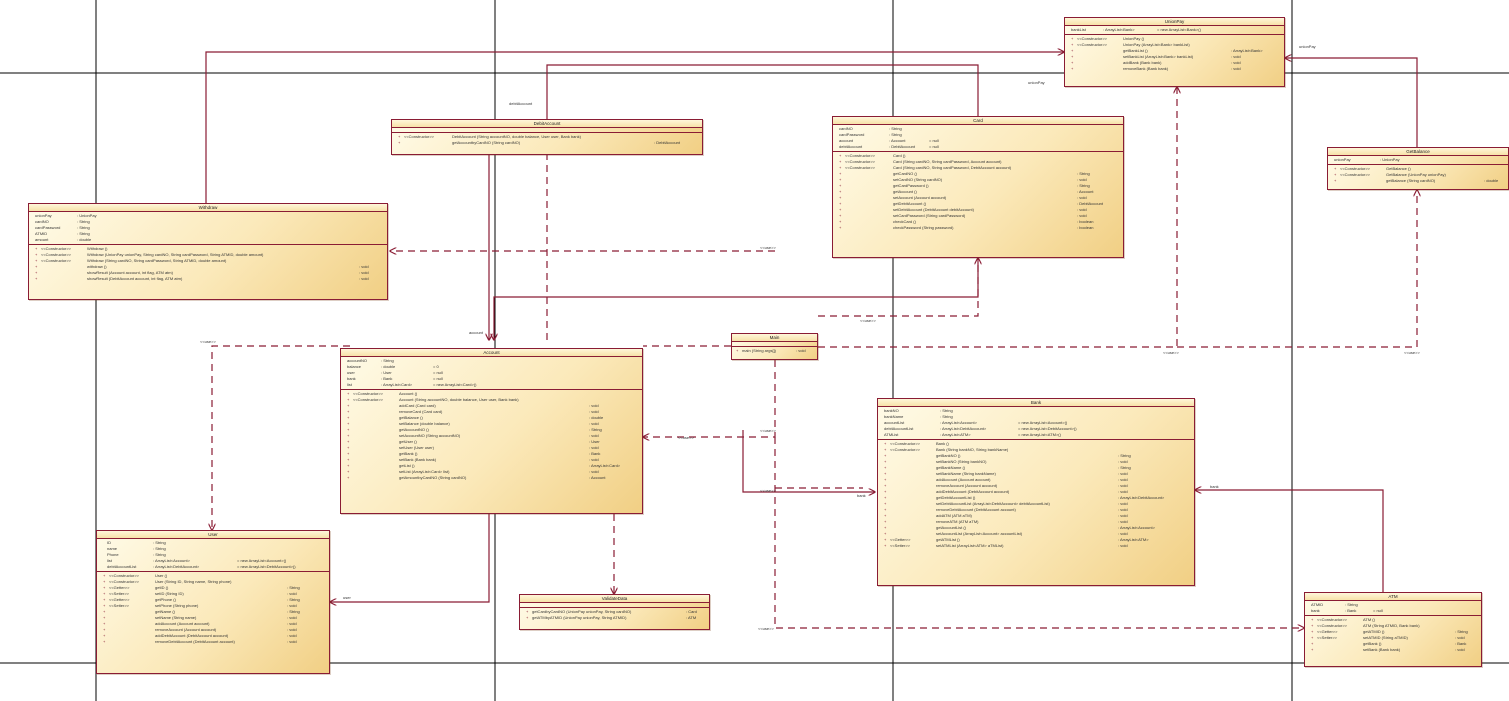 The image size is (1509, 701). I want to click on assoc-atm-bank, so click(1289, 541).